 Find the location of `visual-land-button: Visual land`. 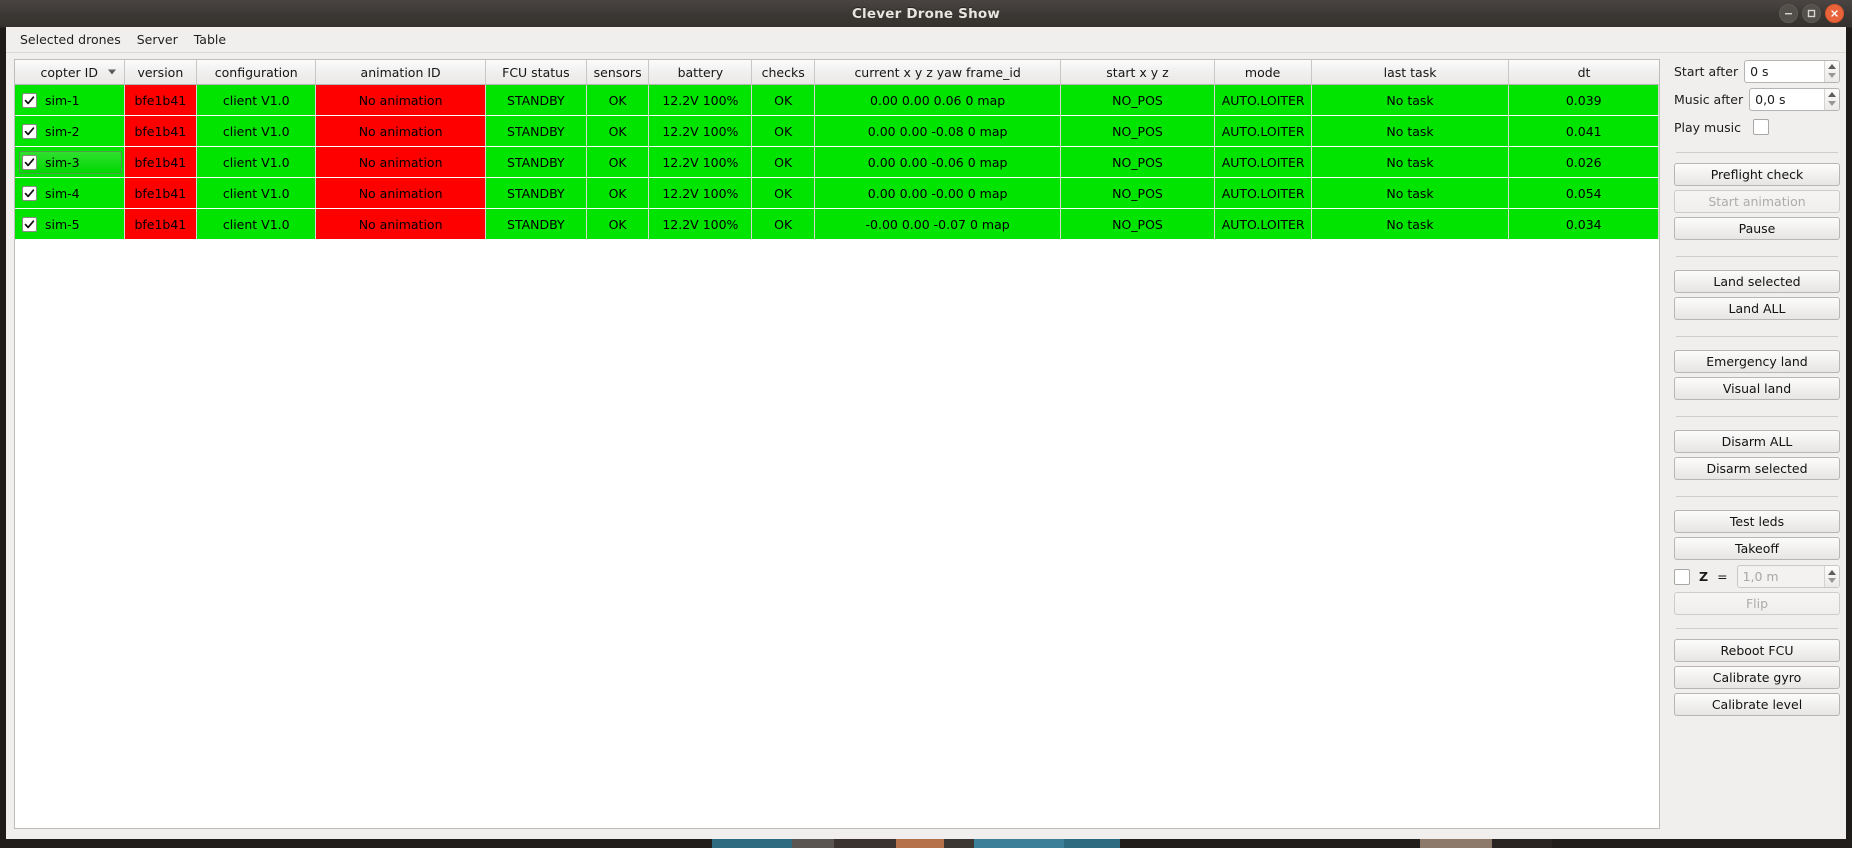

visual-land-button: Visual land is located at coordinates (1757, 388).